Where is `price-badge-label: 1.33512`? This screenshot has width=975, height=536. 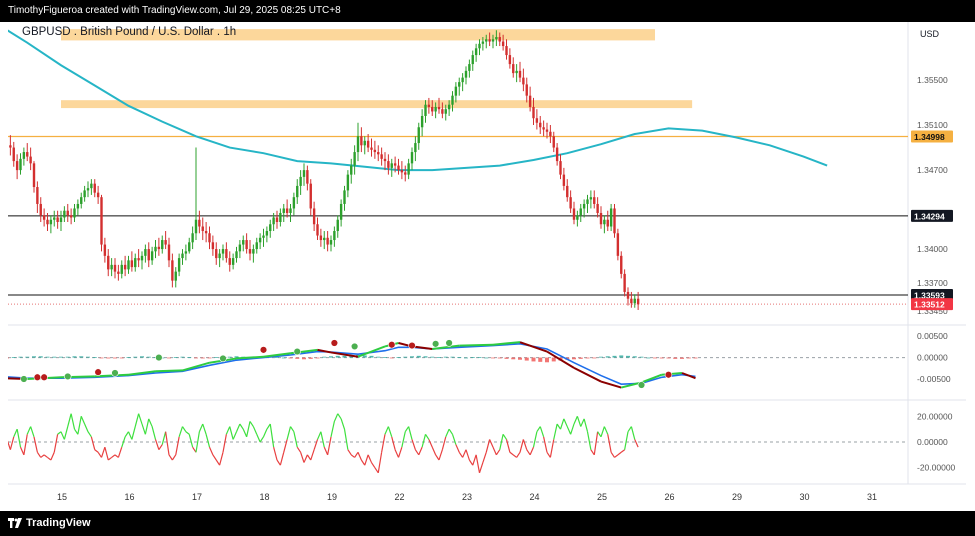 price-badge-label: 1.33512 is located at coordinates (929, 305).